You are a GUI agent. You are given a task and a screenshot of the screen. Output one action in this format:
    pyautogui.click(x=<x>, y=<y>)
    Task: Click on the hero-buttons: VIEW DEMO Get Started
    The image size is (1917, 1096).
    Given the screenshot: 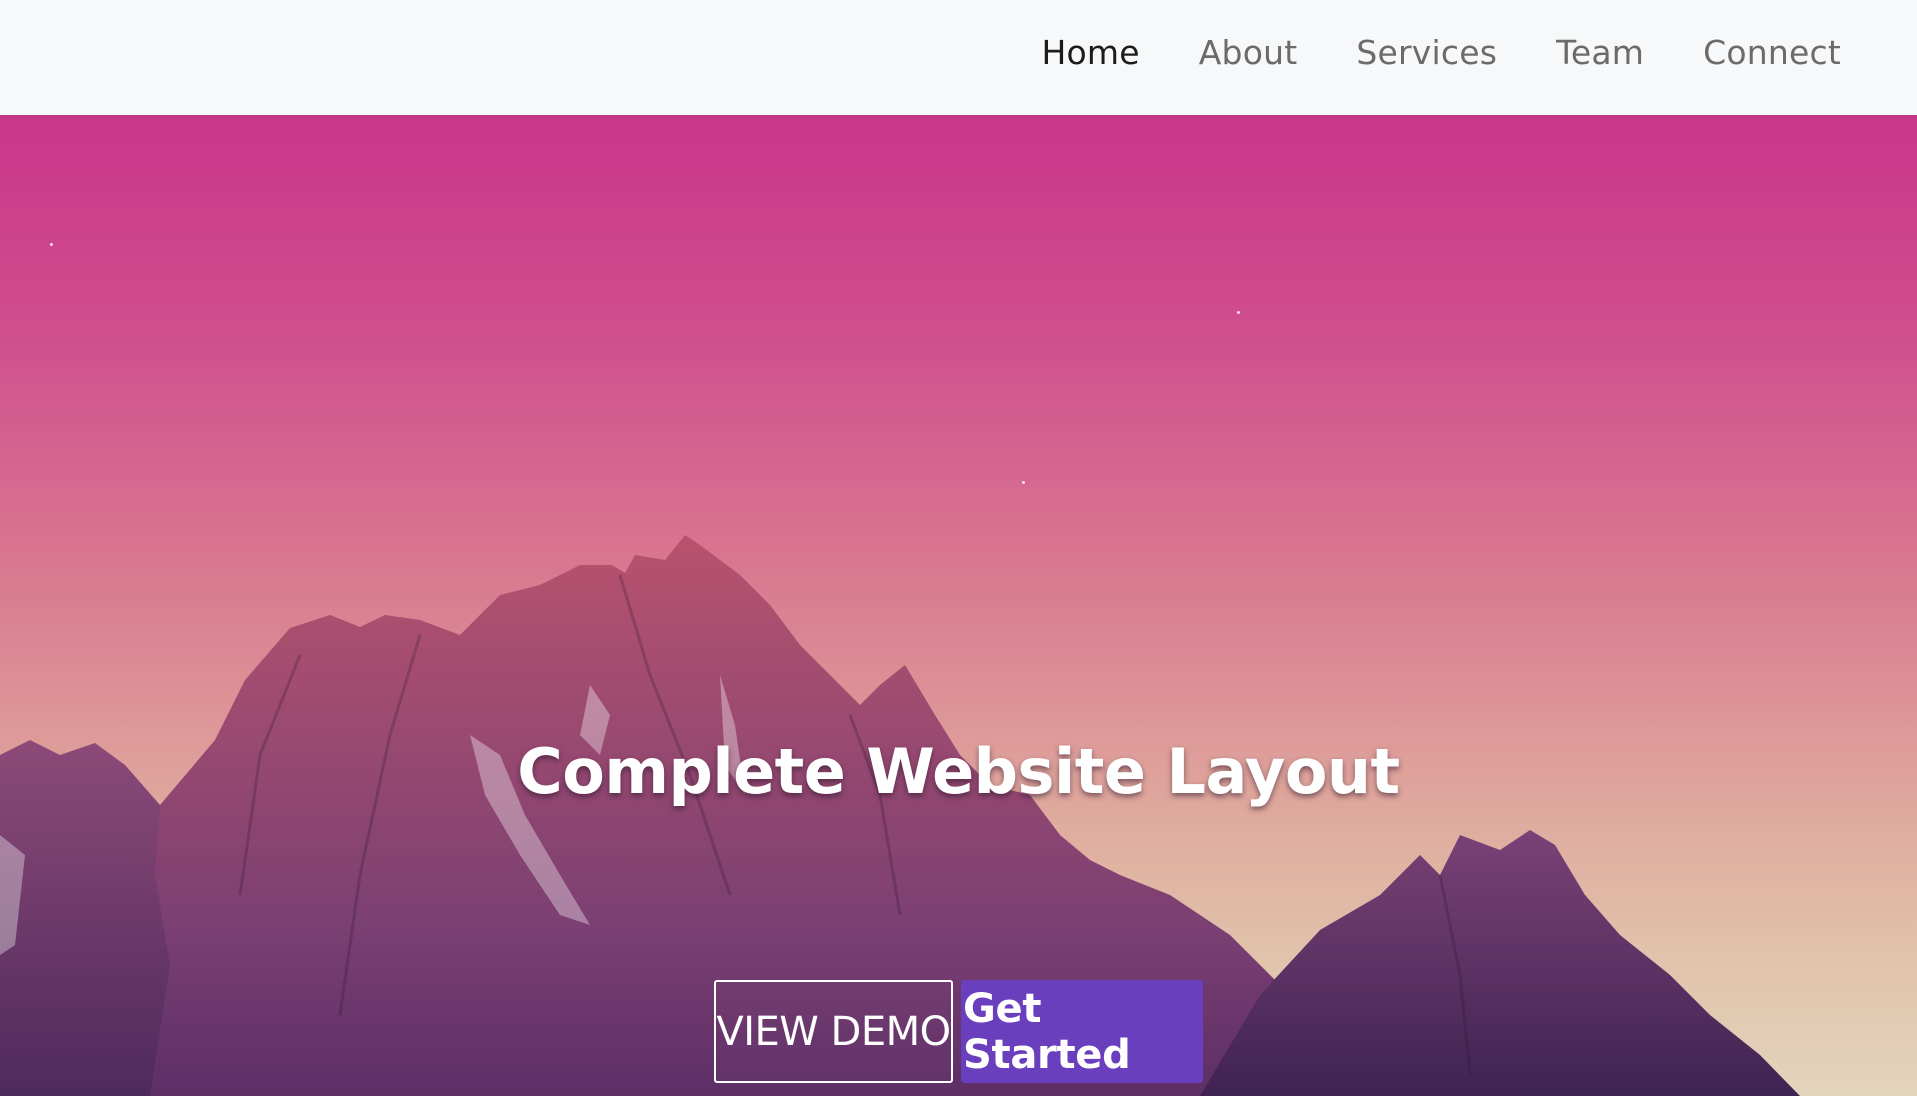 What is the action you would take?
    pyautogui.click(x=958, y=1031)
    